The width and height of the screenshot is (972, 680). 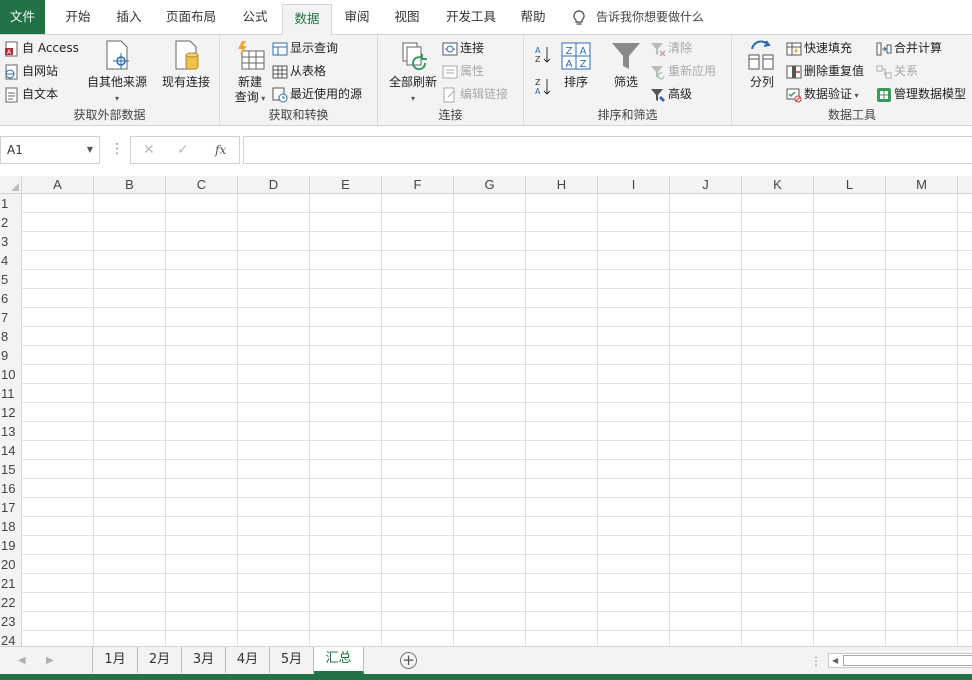 I want to click on sheet-tab: 2月, so click(x=160, y=660).